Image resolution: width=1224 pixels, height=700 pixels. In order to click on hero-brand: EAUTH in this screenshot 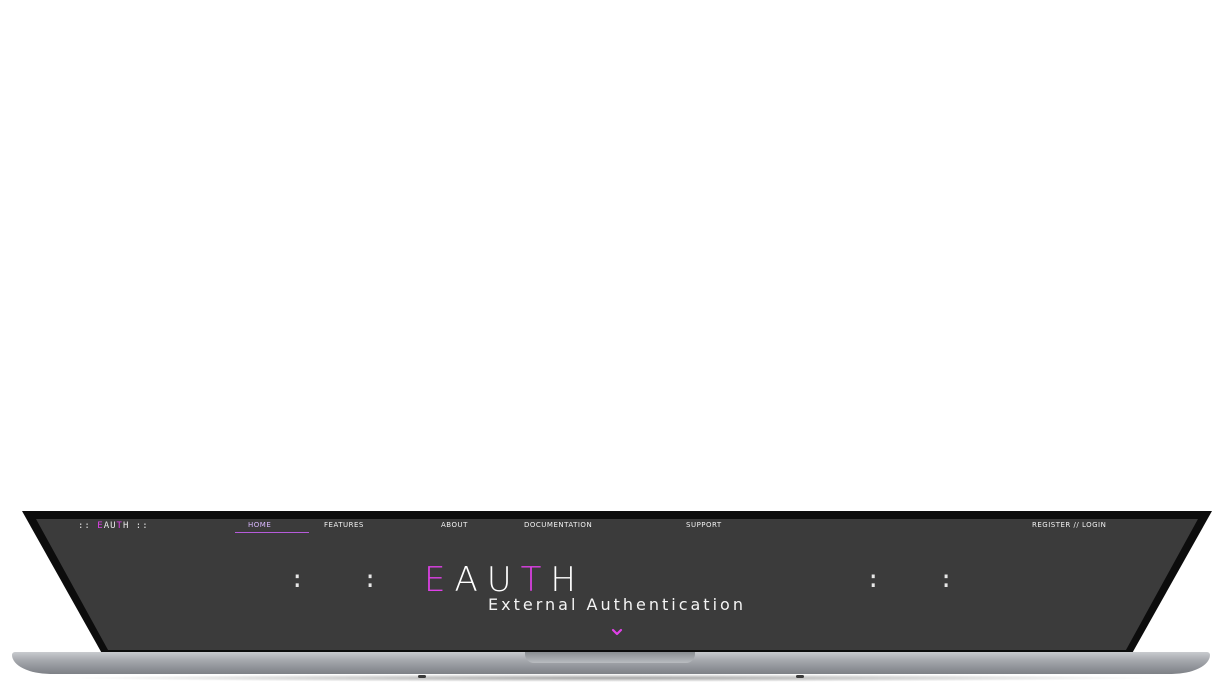, I will do `click(504, 580)`.